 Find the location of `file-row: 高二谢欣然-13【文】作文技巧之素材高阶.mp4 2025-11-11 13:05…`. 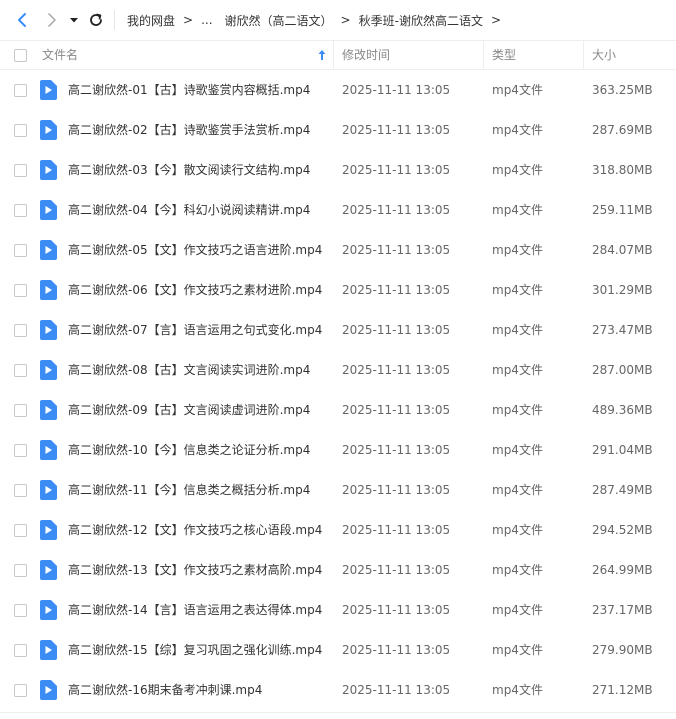

file-row: 高二谢欣然-13【文】作文技巧之素材高阶.mp4 2025-11-11 13:05… is located at coordinates (338, 570).